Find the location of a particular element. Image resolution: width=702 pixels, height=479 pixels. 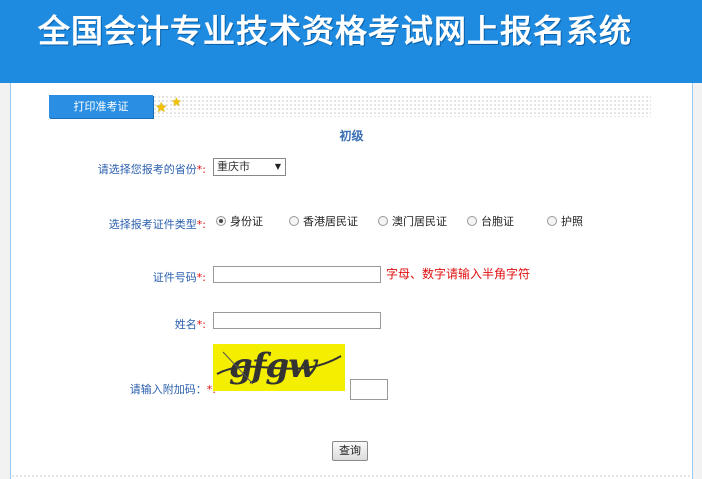

id-type-label: 选择报考证件类型*: is located at coordinates (157, 224).